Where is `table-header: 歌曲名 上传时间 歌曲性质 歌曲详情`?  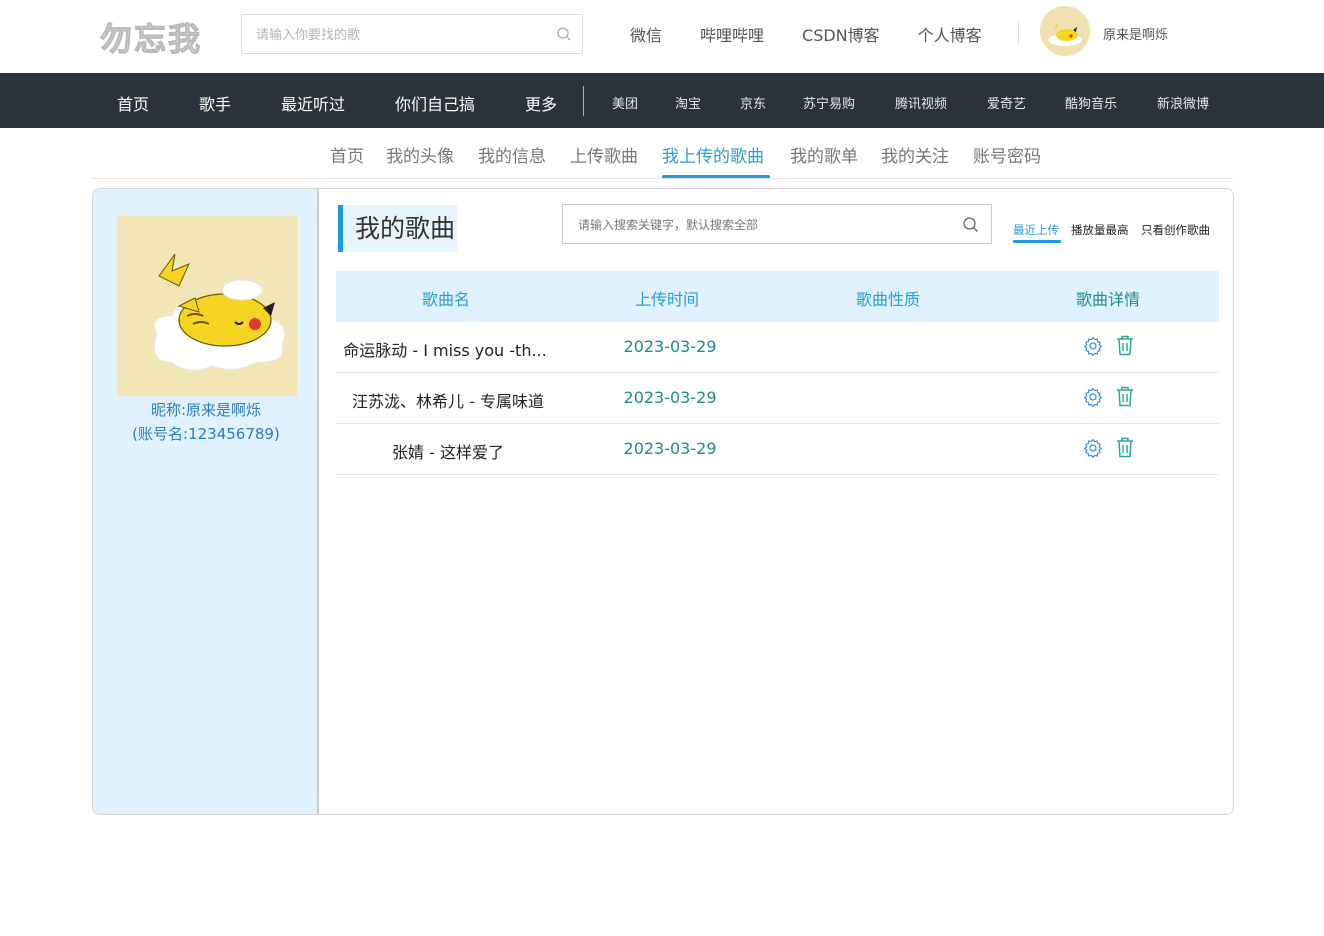
table-header: 歌曲名 上传时间 歌曲性质 歌曲详情 is located at coordinates (777, 296).